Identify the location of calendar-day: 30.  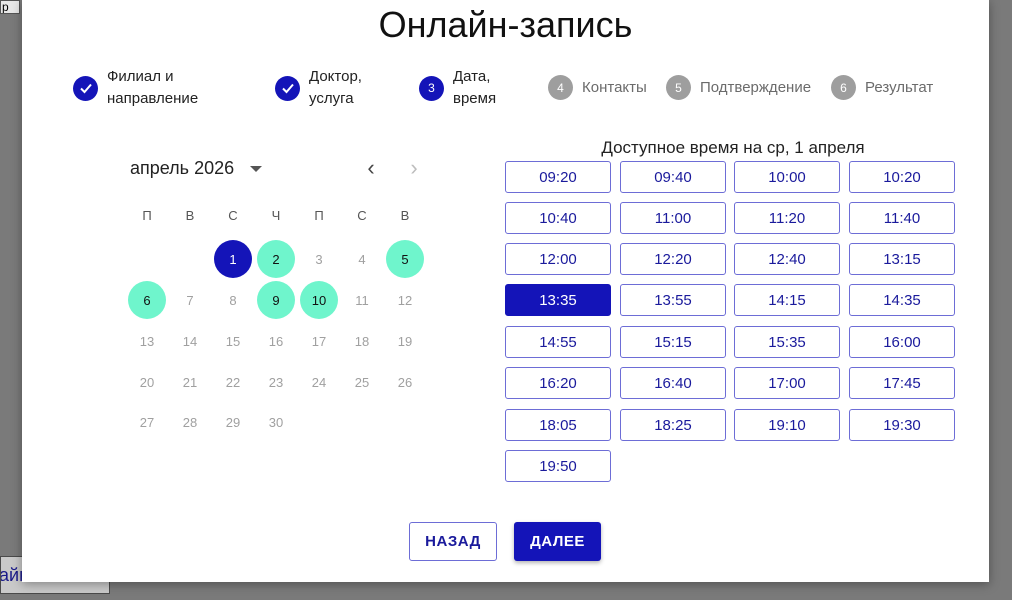
(276, 422).